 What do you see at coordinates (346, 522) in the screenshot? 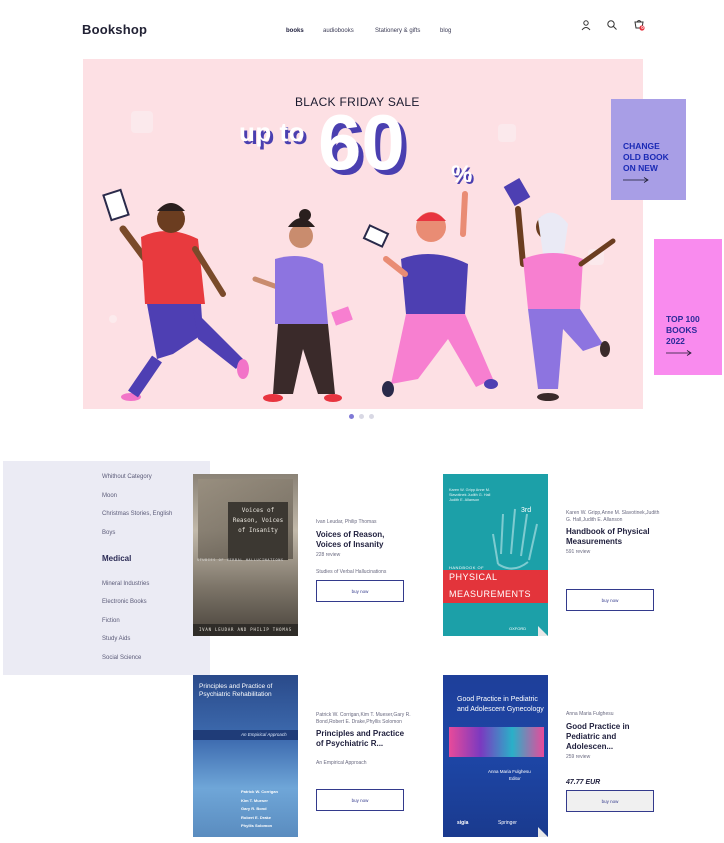
I see `product-author: Ivan Leudar, Philip Thomas` at bounding box center [346, 522].